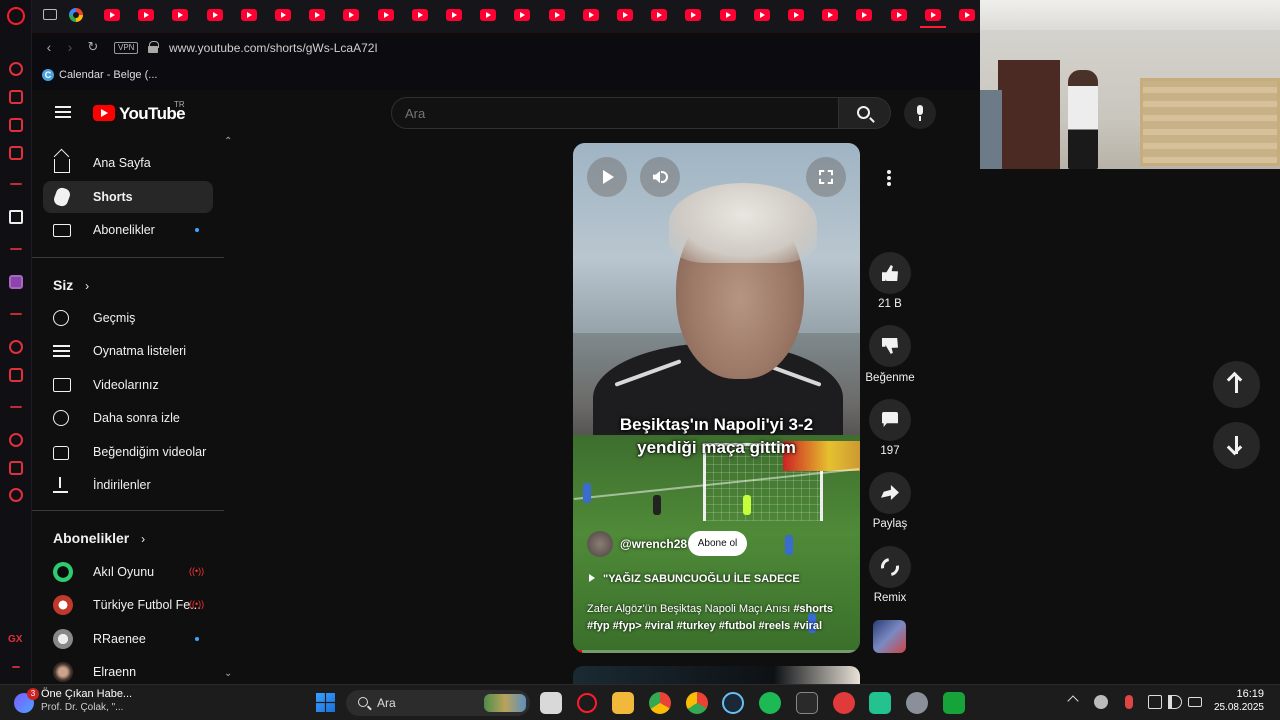  I want to click on app-nvidia-icon, so click(954, 703).